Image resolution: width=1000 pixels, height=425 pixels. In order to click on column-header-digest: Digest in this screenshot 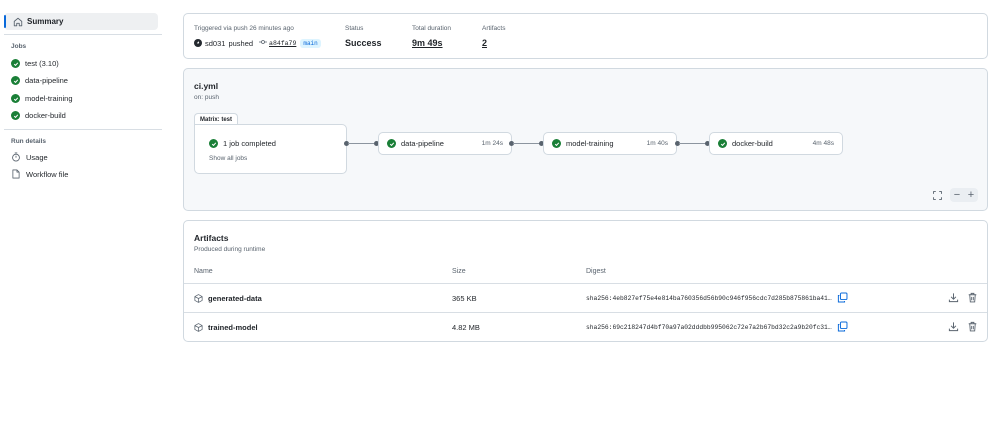, I will do `click(596, 271)`.